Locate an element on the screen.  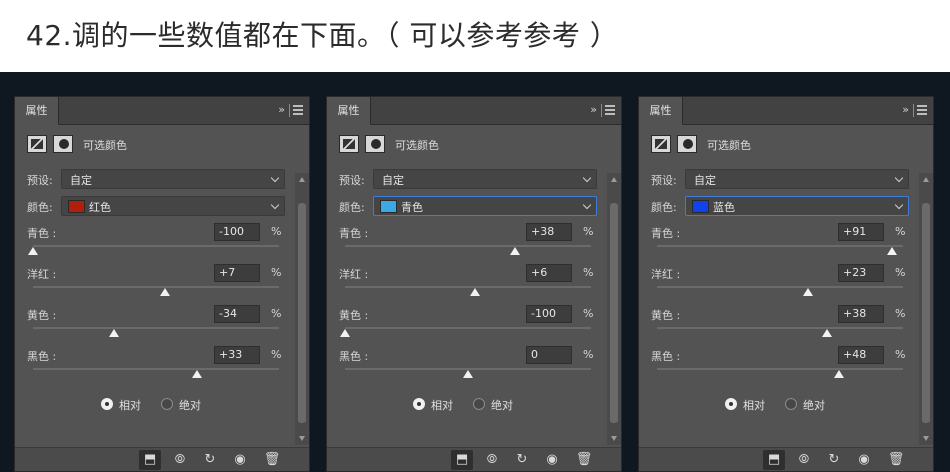
slider-value-input: +91 is located at coordinates (861, 232).